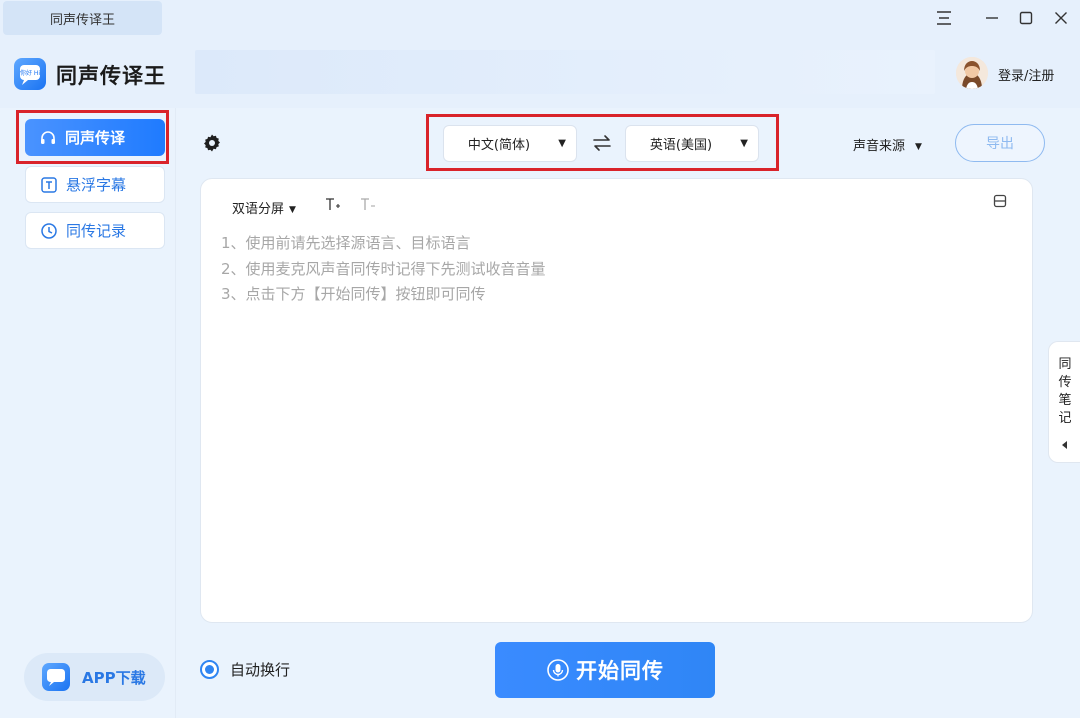 This screenshot has height=718, width=1080. I want to click on auto-wrap-toggle: 自动换行, so click(245, 669).